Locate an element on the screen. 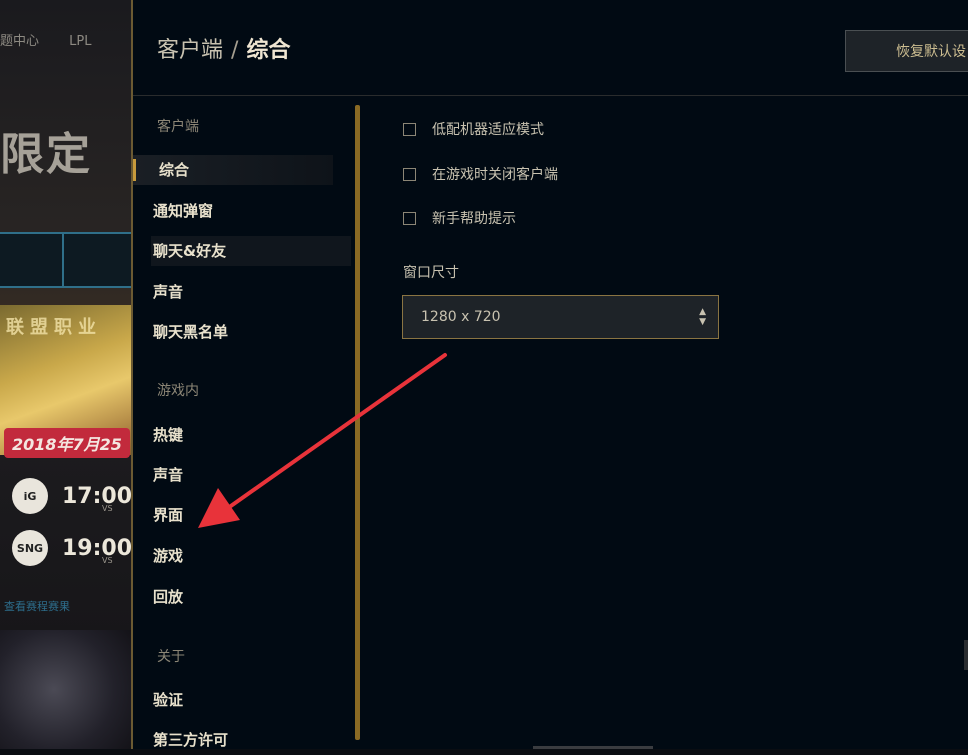 Image resolution: width=968 pixels, height=755 pixels. sidebar-item-chat-friends: 聊天&好友 is located at coordinates (251, 251).